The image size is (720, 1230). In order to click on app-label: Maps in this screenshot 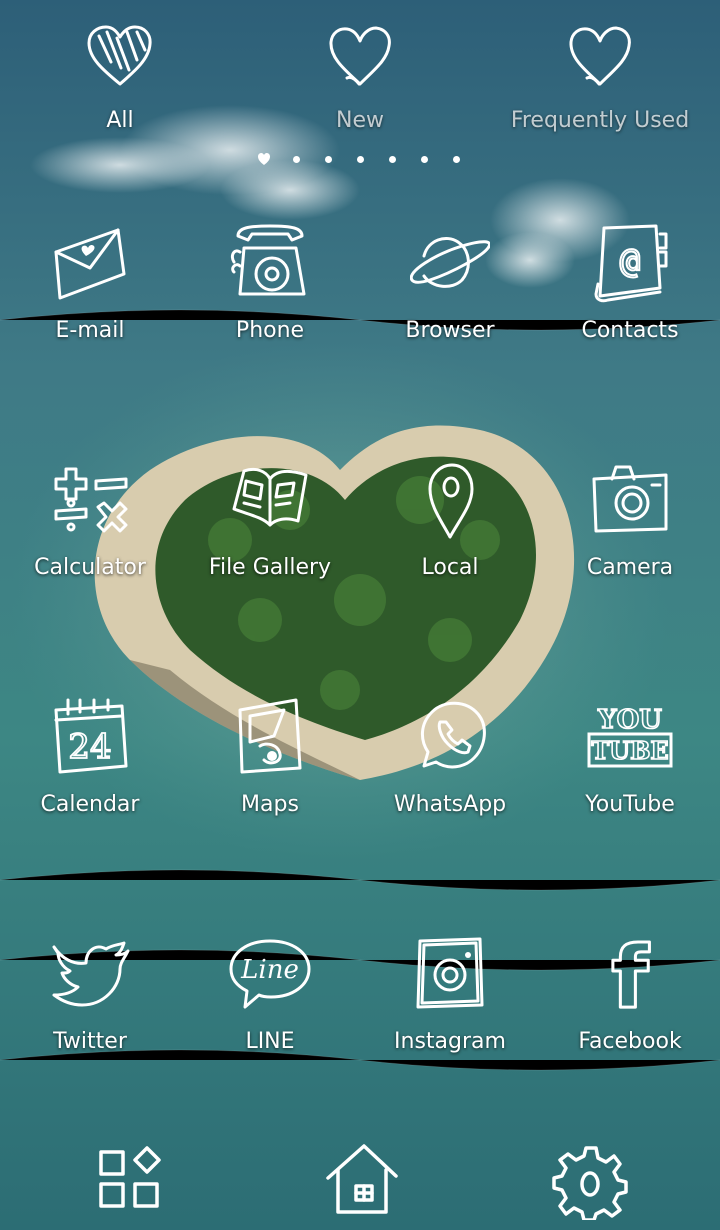, I will do `click(270, 804)`.